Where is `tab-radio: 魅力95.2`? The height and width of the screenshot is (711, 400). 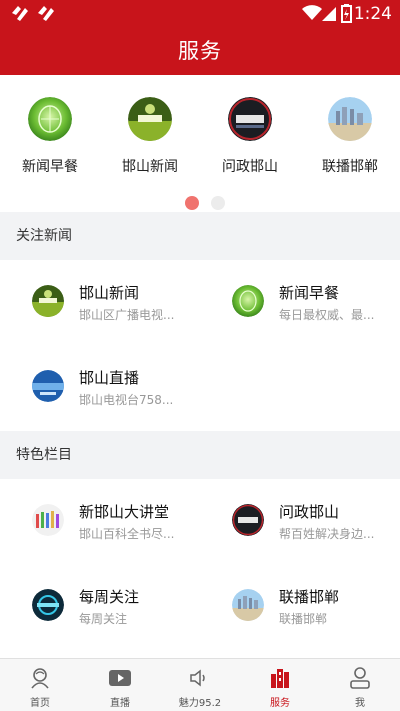 tab-radio: 魅力95.2 is located at coordinates (200, 685).